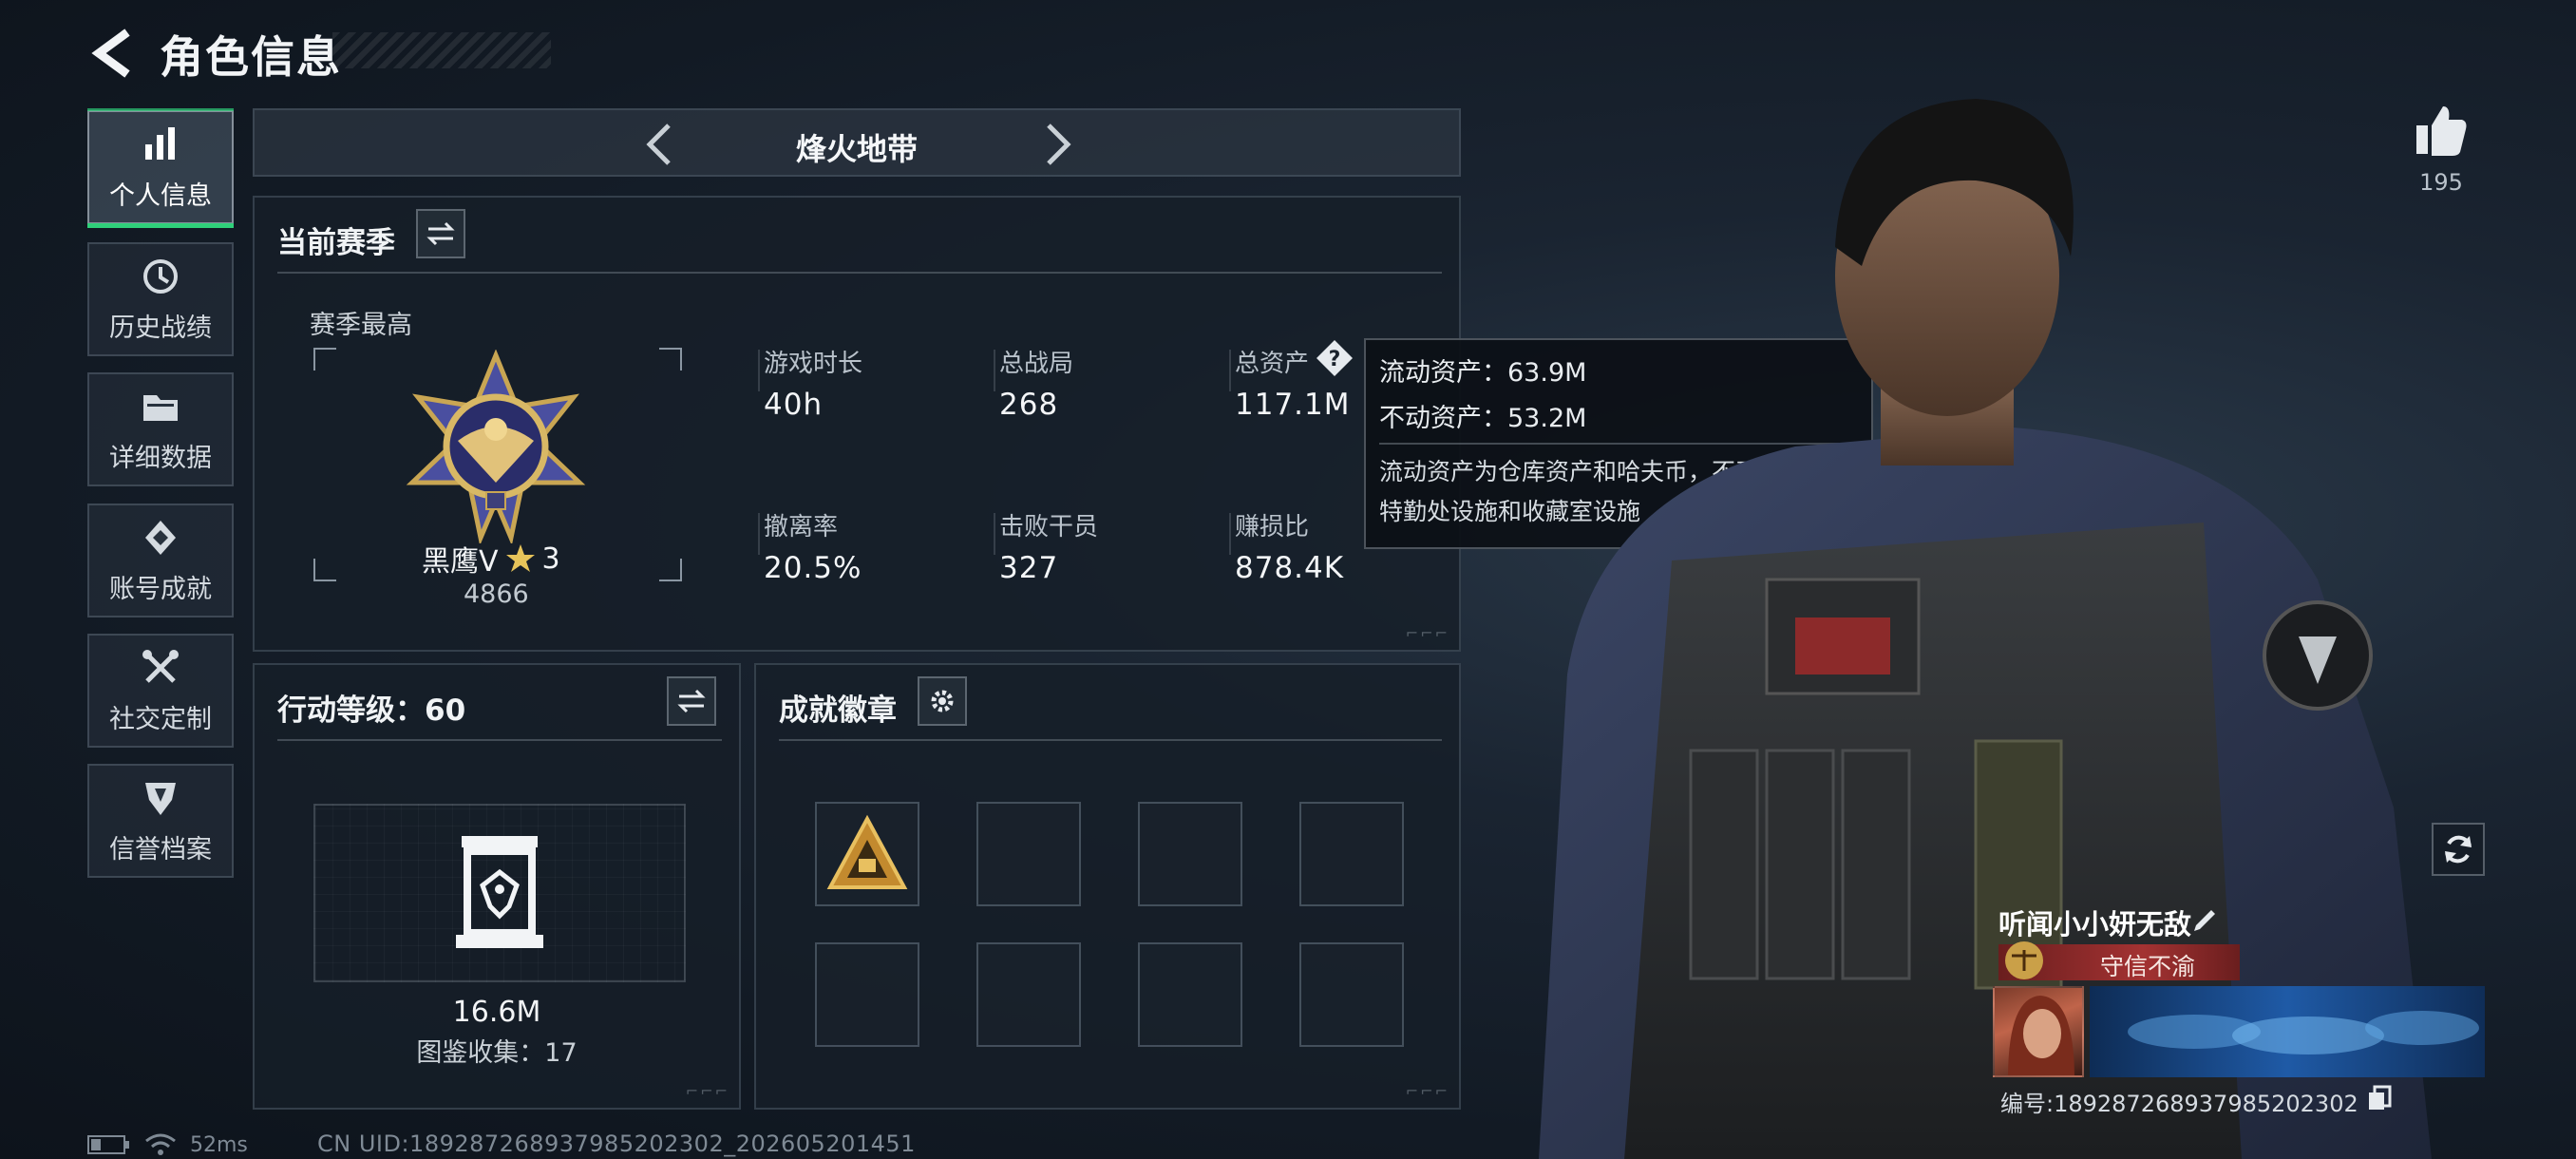  I want to click on avatar-portrait-image, so click(2041, 1035).